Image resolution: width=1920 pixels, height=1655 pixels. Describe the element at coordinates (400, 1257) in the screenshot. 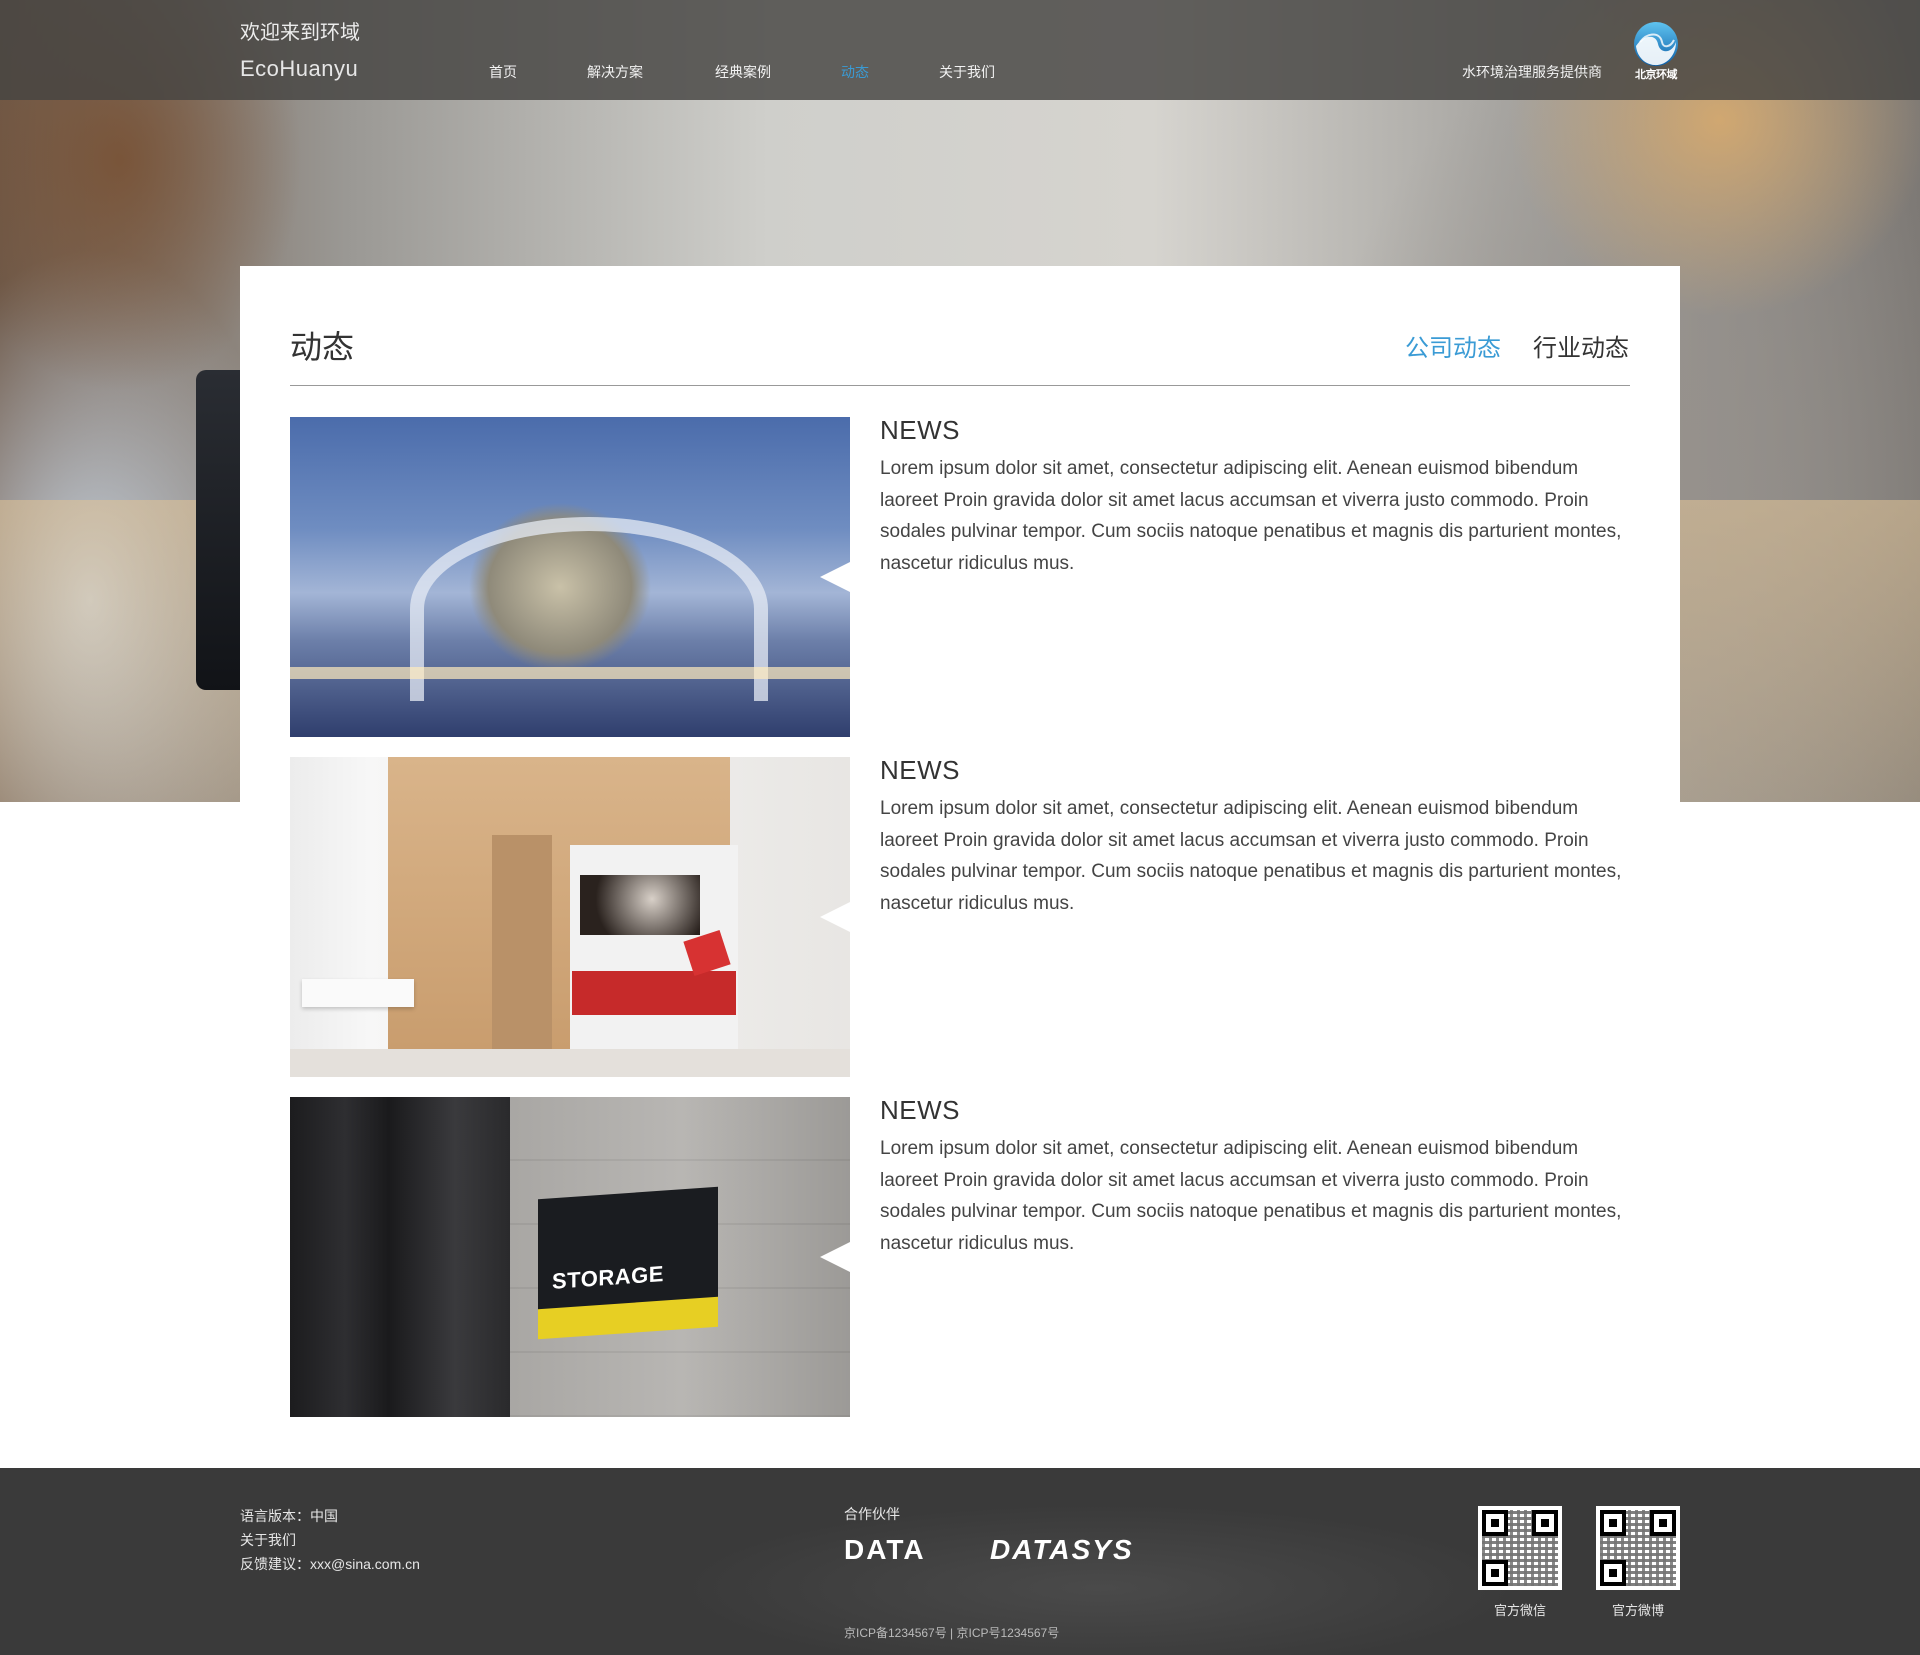

I see `dark-door` at that location.